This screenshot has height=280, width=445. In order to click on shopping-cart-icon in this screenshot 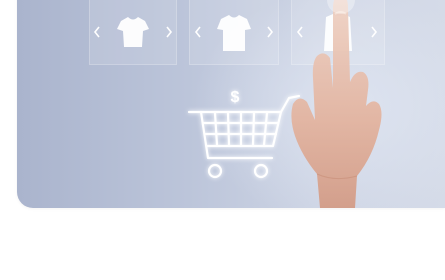, I will do `click(244, 136)`.